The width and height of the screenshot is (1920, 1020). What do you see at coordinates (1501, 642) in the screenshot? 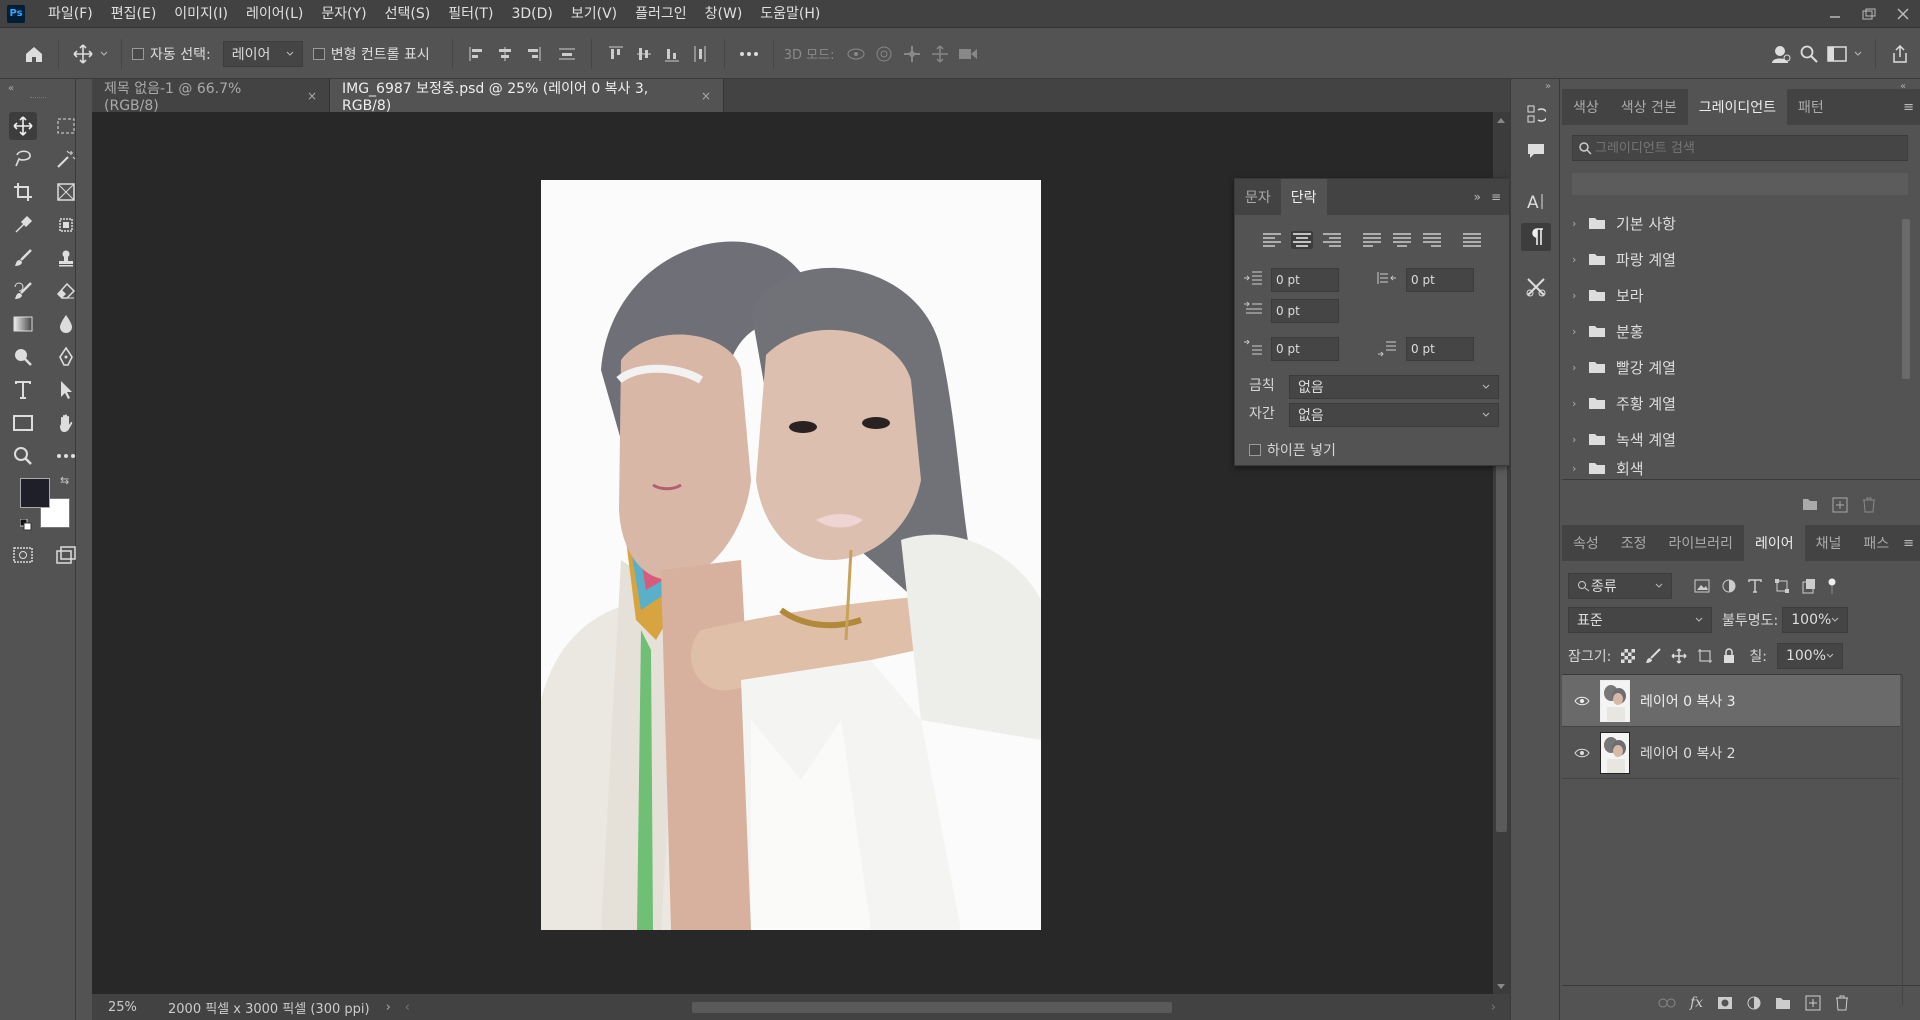
I see `scroll-thumb` at bounding box center [1501, 642].